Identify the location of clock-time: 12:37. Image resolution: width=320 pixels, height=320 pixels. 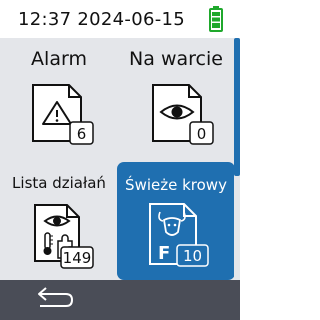
(45, 19).